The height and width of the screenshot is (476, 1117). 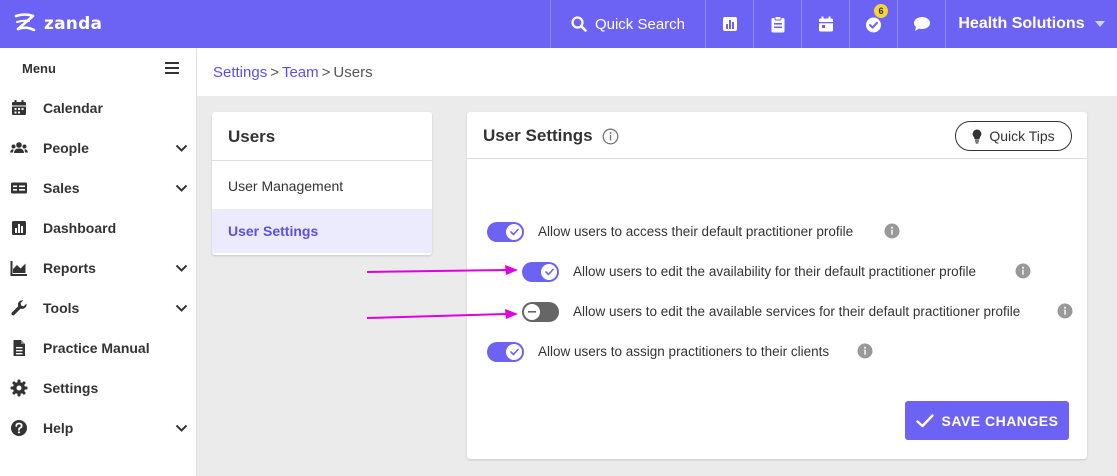 What do you see at coordinates (1022, 136) in the screenshot?
I see `quick-tips-label: Quick Tips` at bounding box center [1022, 136].